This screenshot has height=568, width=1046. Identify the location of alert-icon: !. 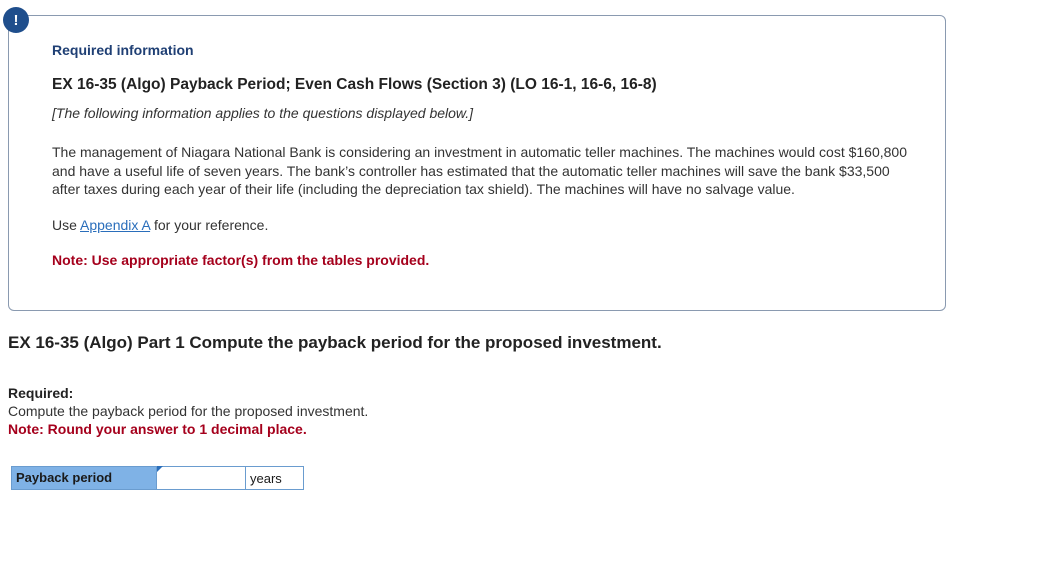
(16, 20).